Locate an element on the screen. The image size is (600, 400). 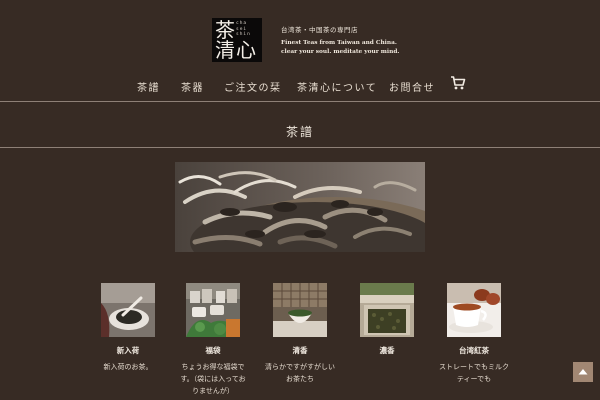
category-name: 濃香 is located at coordinates (387, 350).